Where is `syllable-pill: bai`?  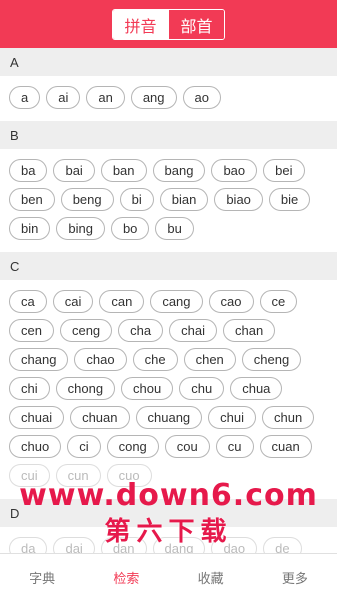
syllable-pill: bai is located at coordinates (74, 170).